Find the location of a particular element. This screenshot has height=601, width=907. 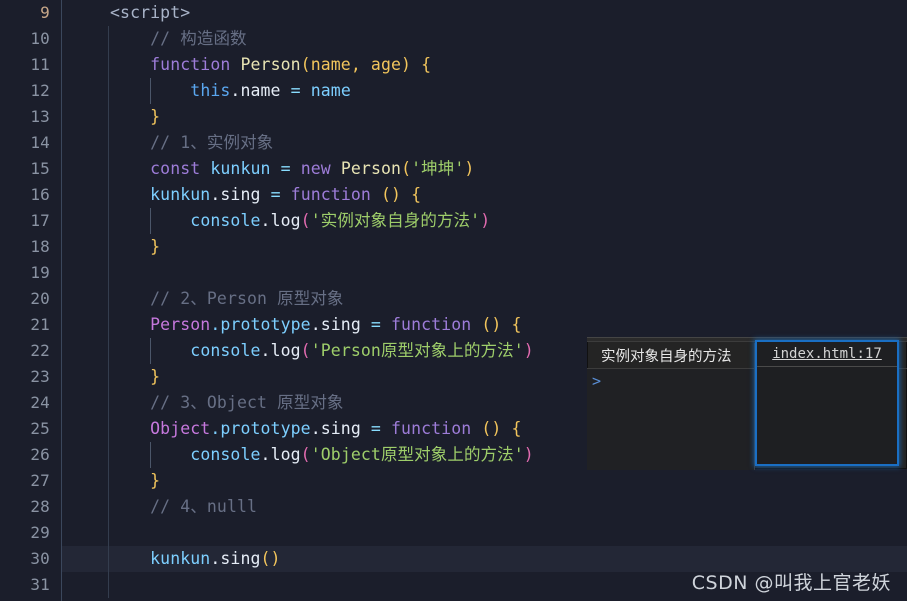

token-this: this is located at coordinates (210, 90).